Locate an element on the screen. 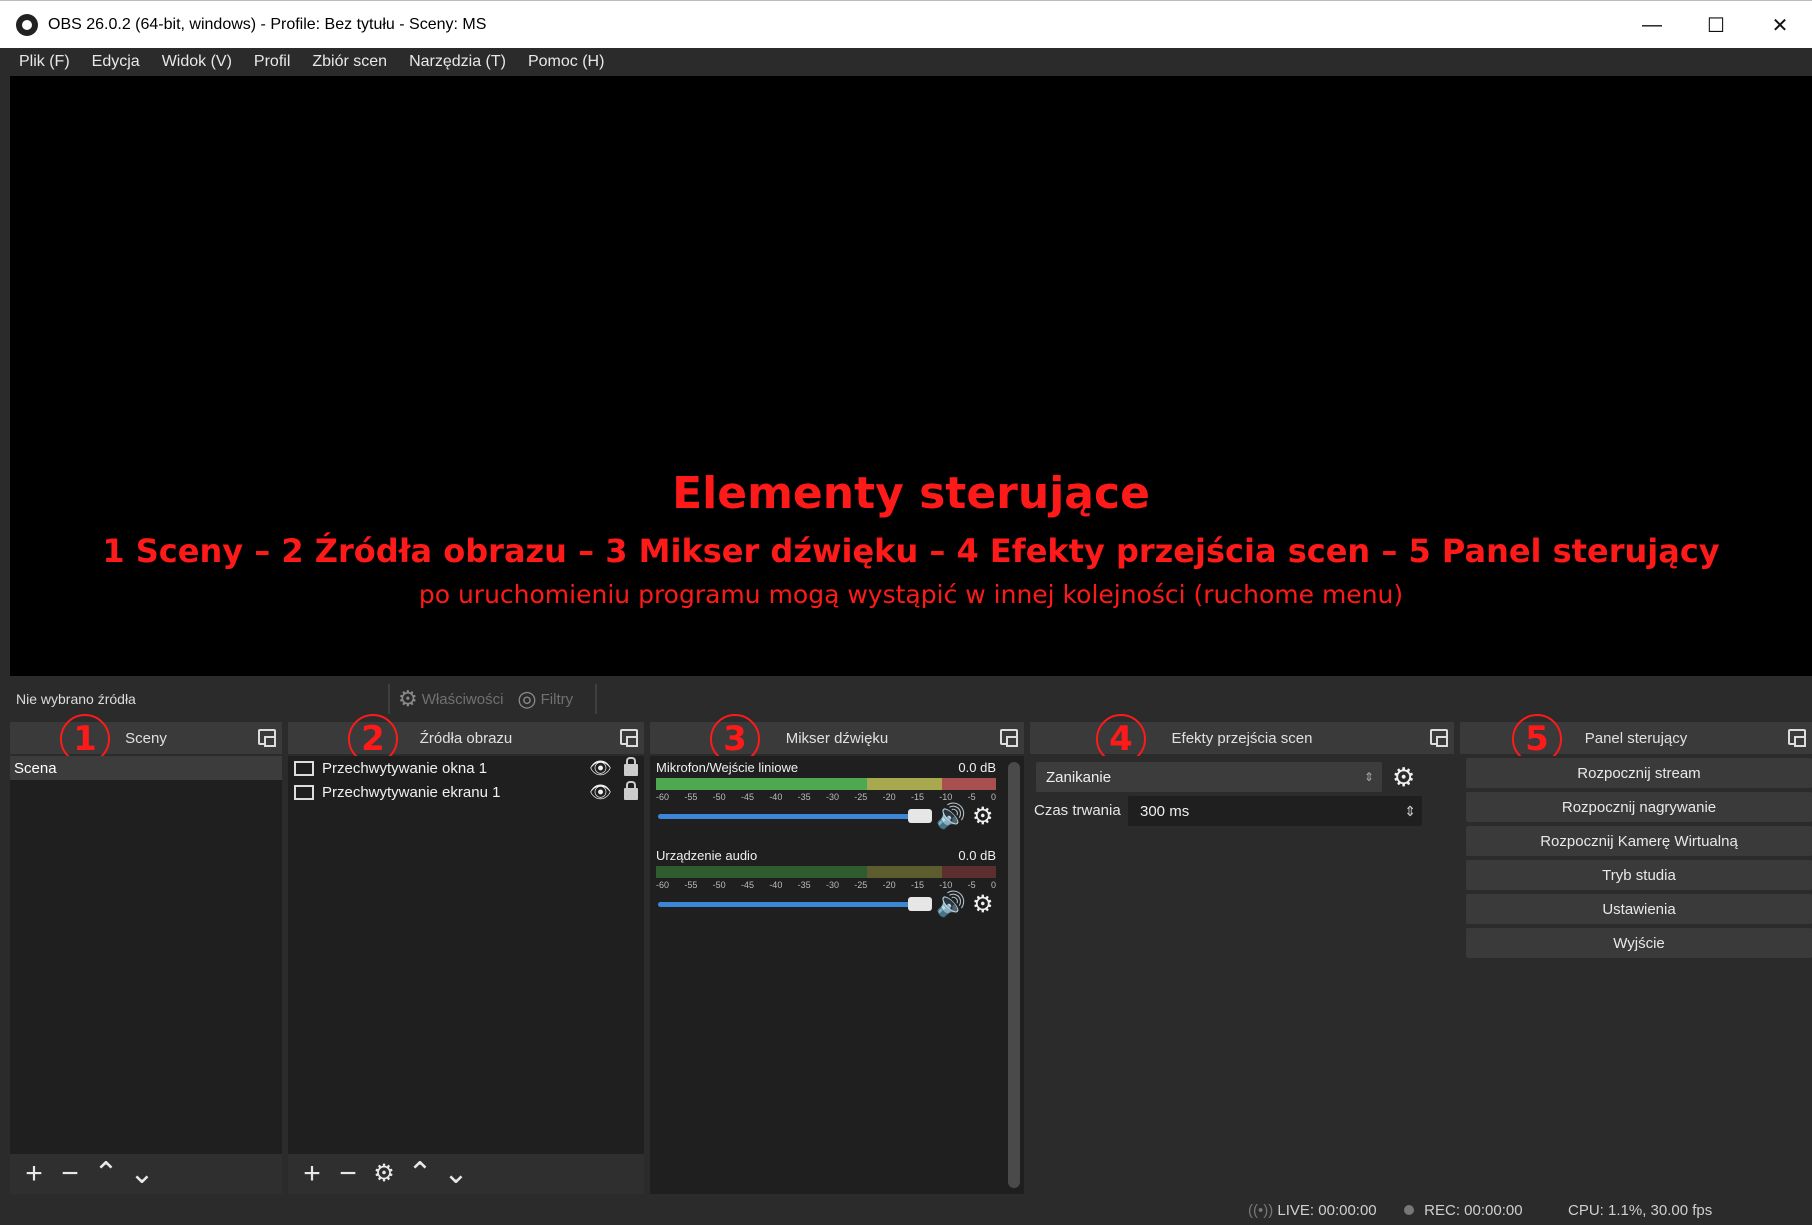 The height and width of the screenshot is (1225, 1812). scenes-dock: Sceny 1 Scena + − ⌃ ⌄ is located at coordinates (146, 954).